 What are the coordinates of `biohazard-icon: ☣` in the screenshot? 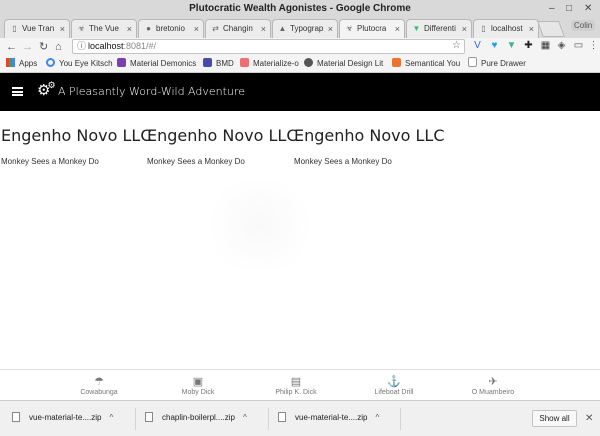 It's located at (349, 28).